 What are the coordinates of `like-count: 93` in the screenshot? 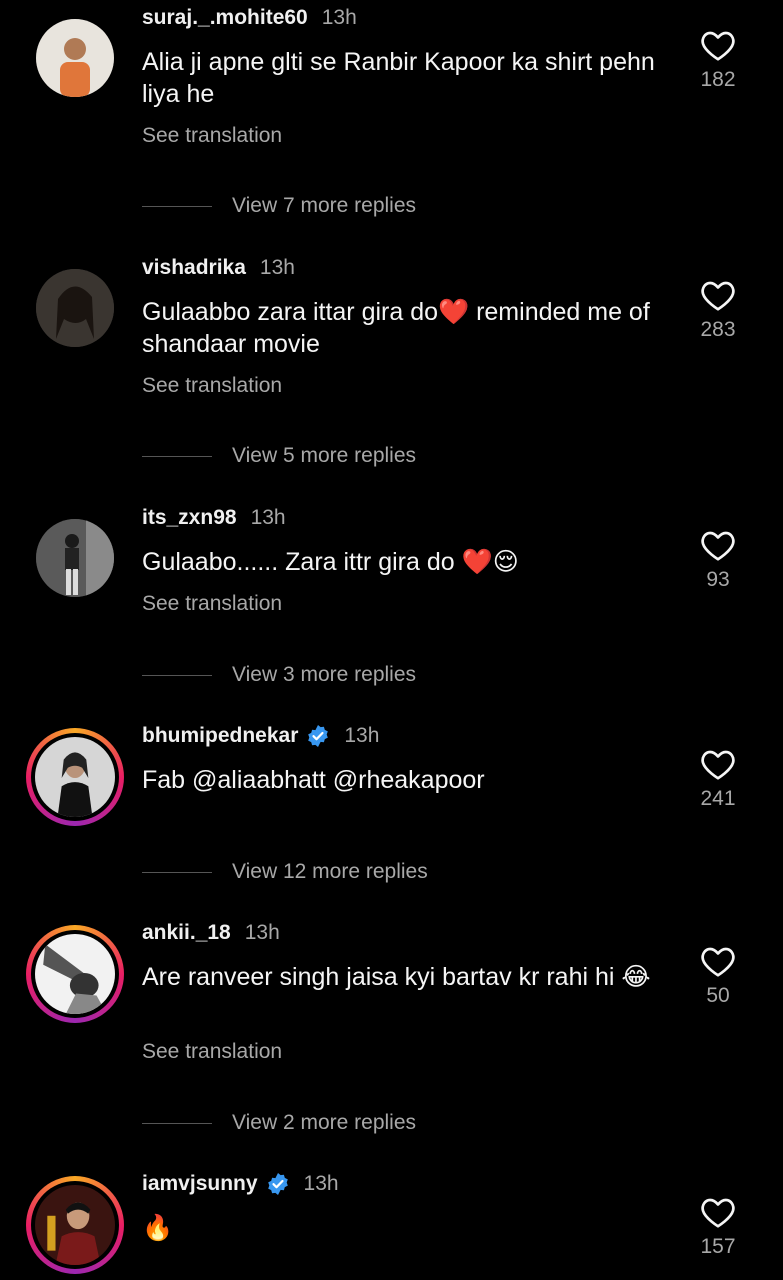 It's located at (718, 579).